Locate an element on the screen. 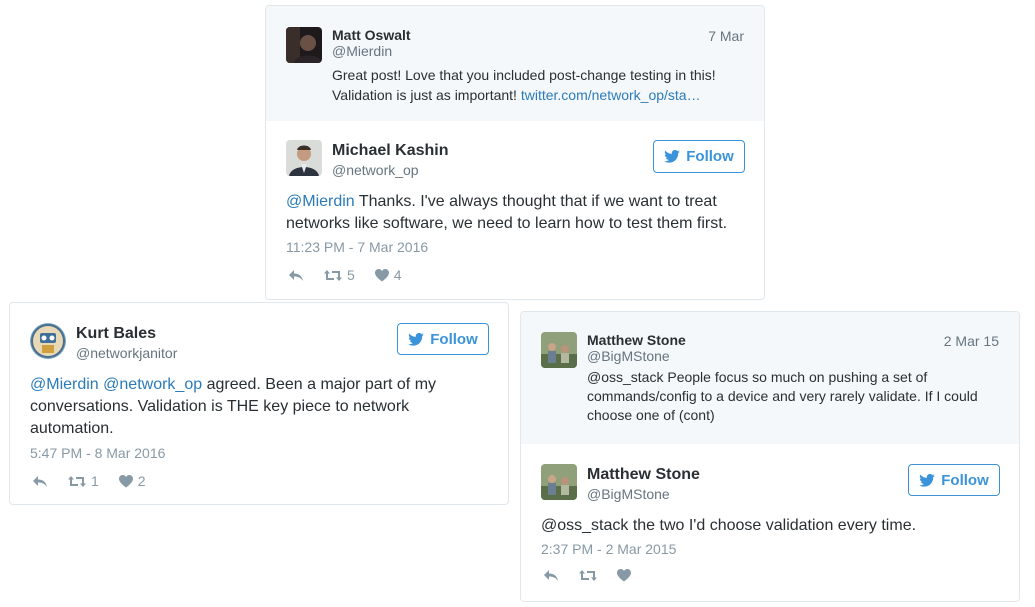 This screenshot has width=1035, height=607. retweet-count: 5 is located at coordinates (351, 275).